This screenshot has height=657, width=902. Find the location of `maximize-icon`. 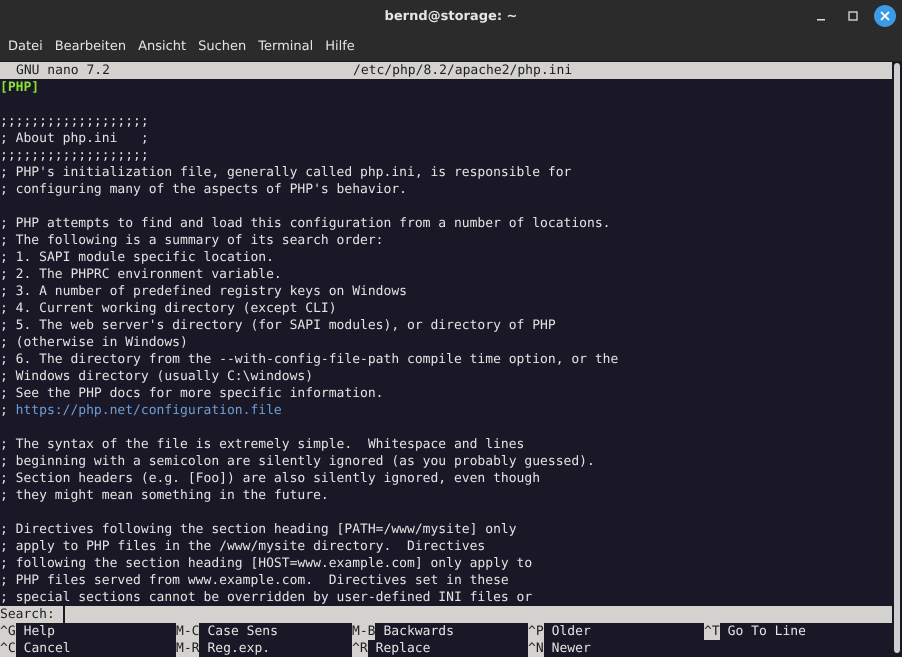

maximize-icon is located at coordinates (853, 16).